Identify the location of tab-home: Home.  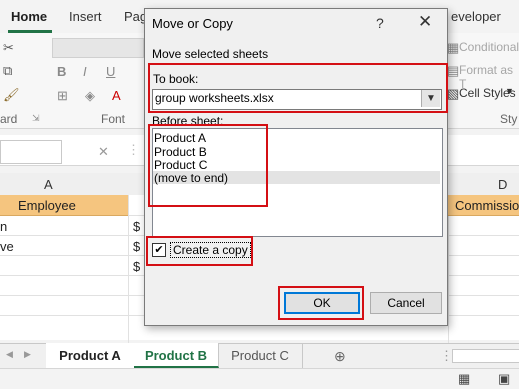
(29, 16).